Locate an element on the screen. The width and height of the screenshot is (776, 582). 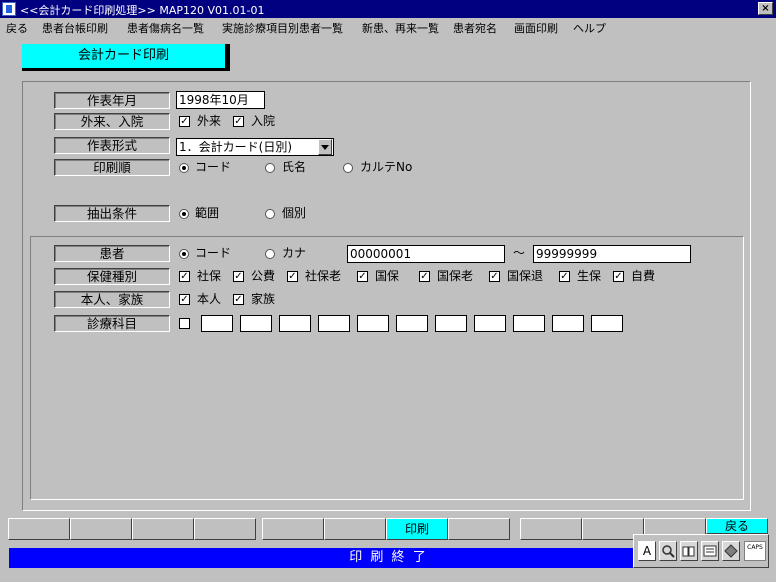
print-order-code-label: コード is located at coordinates (213, 167).